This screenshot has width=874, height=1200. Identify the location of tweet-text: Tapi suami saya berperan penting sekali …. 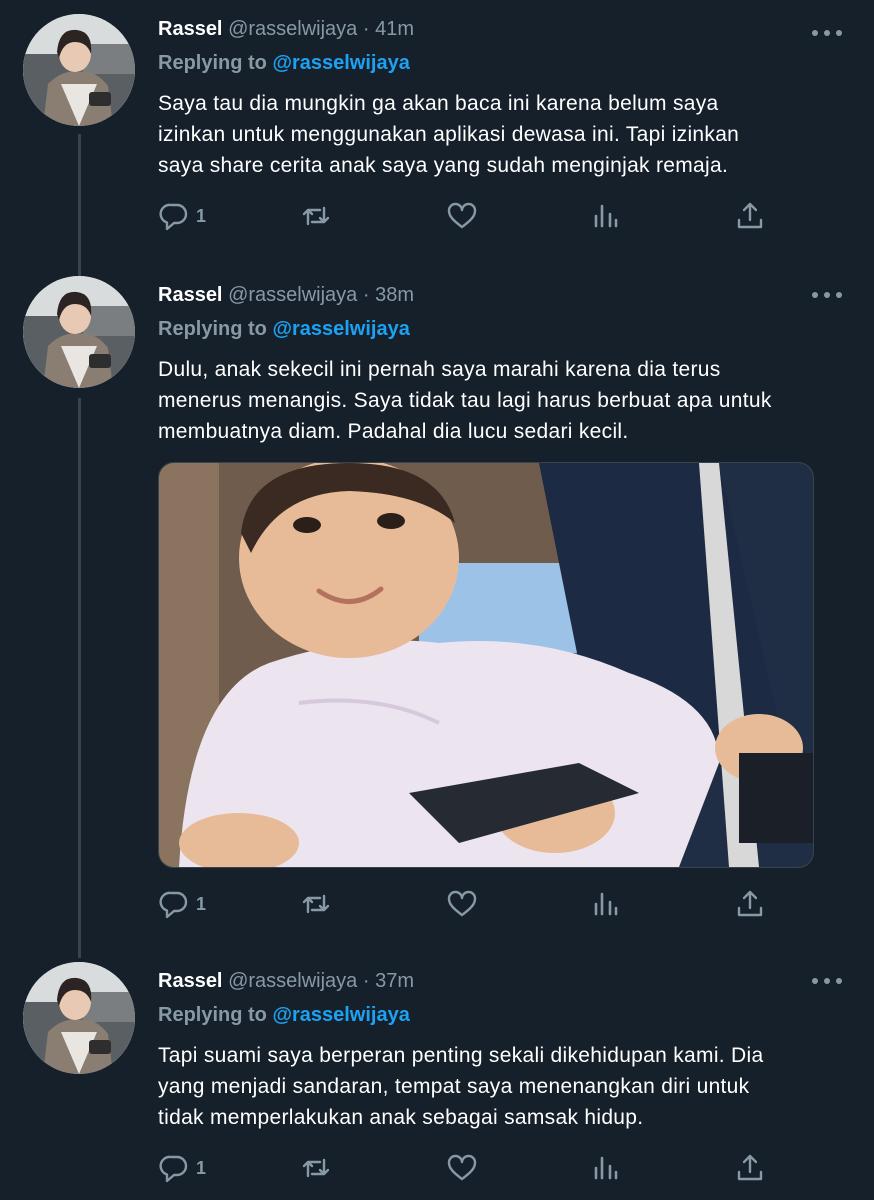
(504, 1086).